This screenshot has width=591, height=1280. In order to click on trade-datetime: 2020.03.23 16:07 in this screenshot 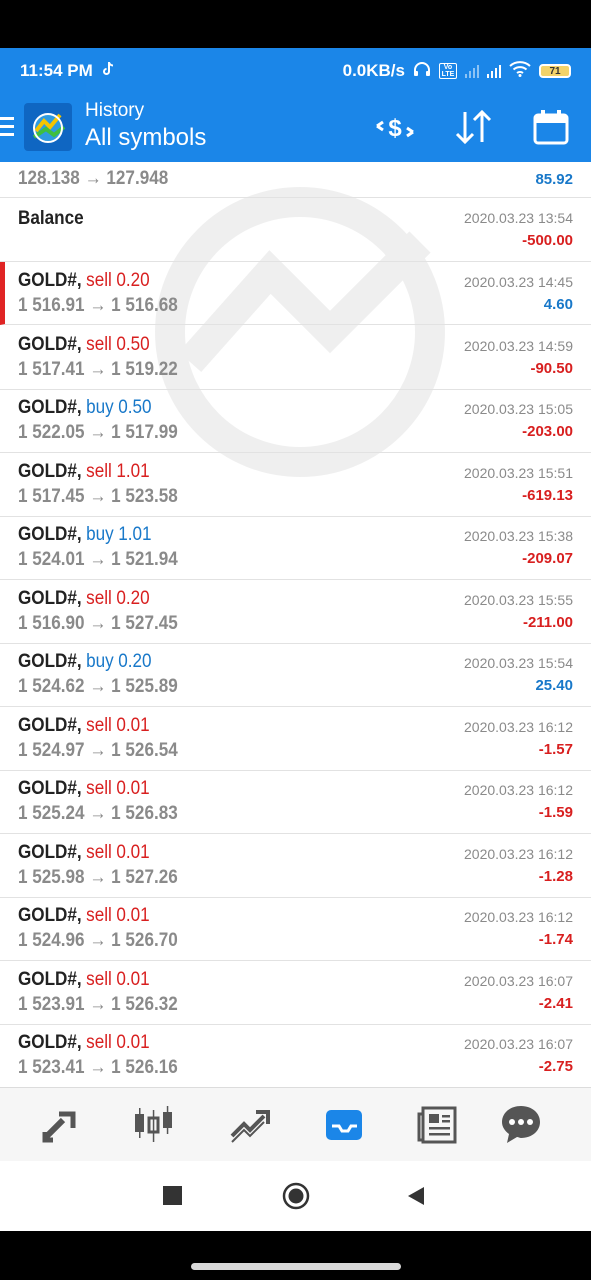, I will do `click(518, 1044)`.